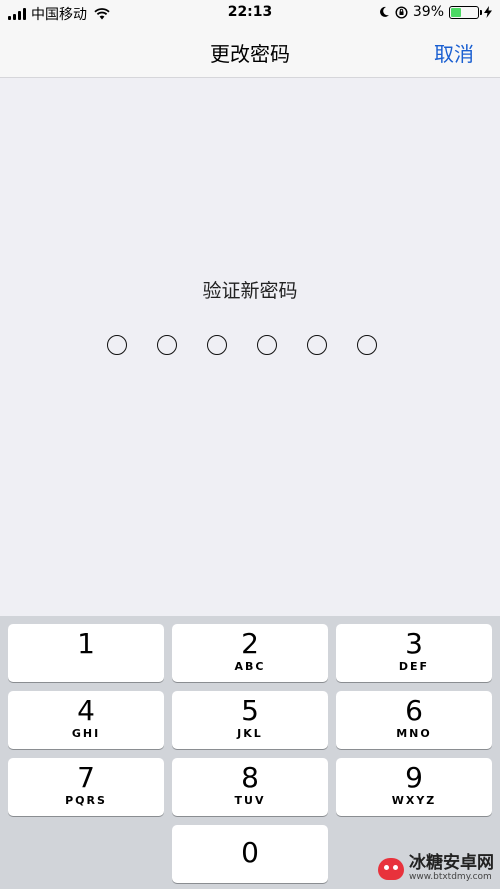  Describe the element at coordinates (428, 12) in the screenshot. I see `battery-percent: 39%` at that location.